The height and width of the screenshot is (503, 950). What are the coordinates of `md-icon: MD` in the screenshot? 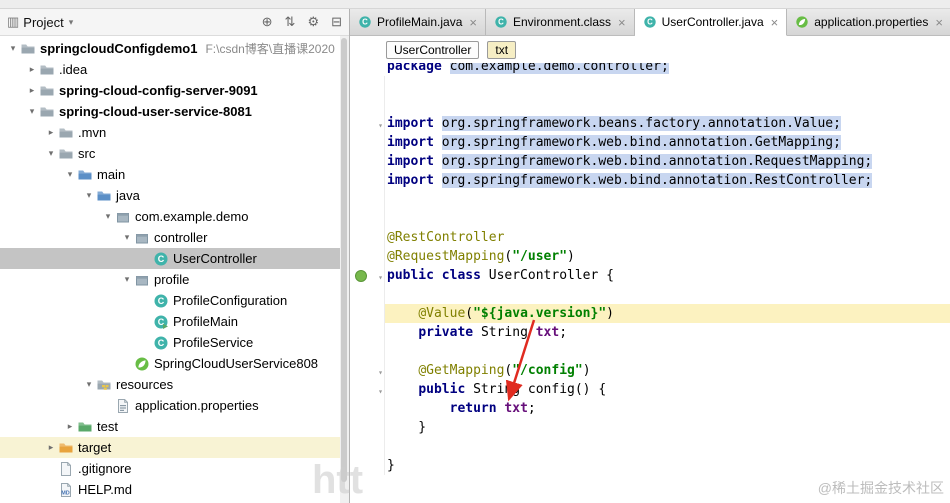 It's located at (66, 490).